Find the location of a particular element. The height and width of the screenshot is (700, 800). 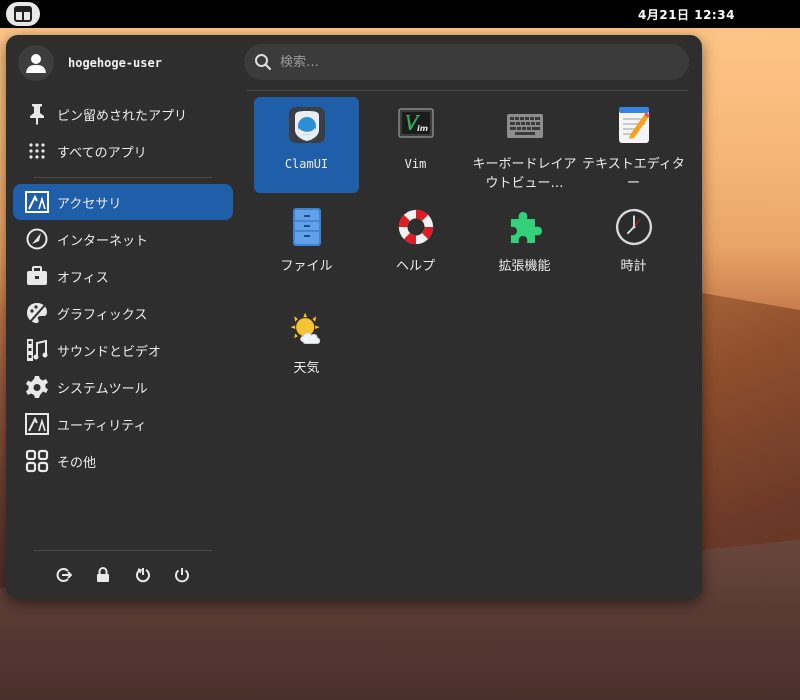

sidebar-item-label: グラフィックス is located at coordinates (102, 315).